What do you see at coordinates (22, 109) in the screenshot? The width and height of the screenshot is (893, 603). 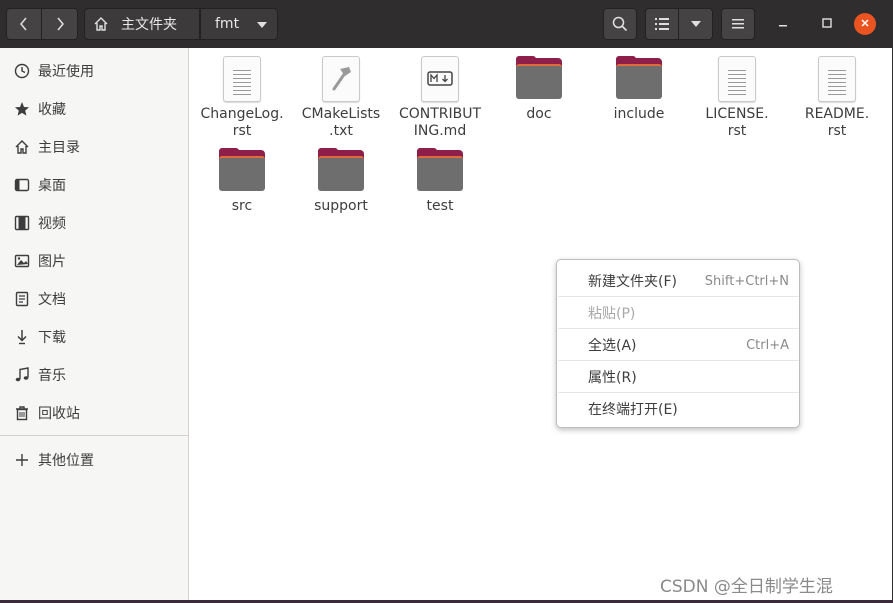 I see `star-icon` at bounding box center [22, 109].